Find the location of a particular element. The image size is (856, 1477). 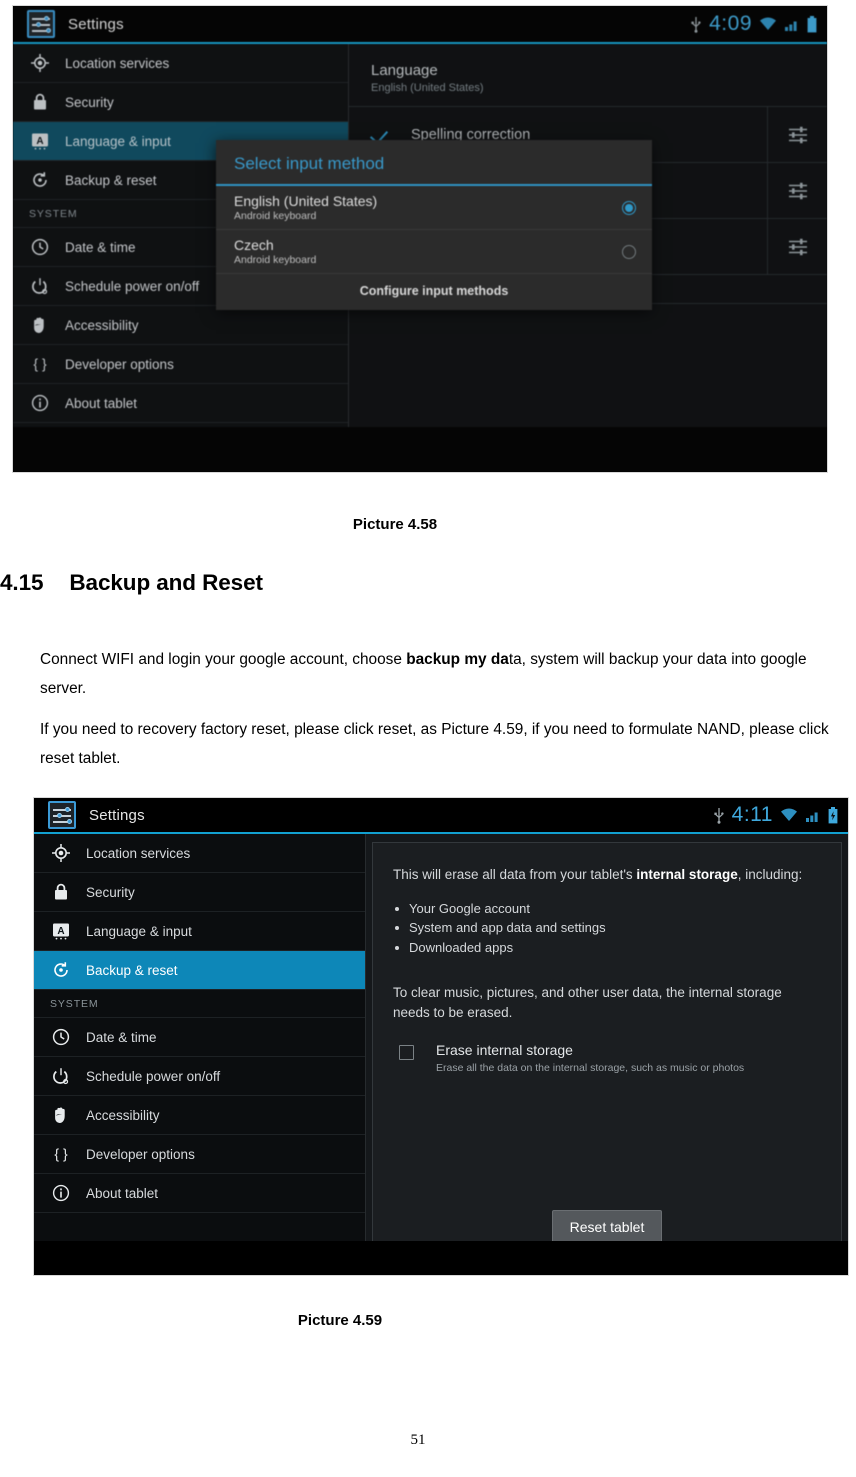

dialog-option-text: Czech Android keyboard is located at coordinates (428, 251).